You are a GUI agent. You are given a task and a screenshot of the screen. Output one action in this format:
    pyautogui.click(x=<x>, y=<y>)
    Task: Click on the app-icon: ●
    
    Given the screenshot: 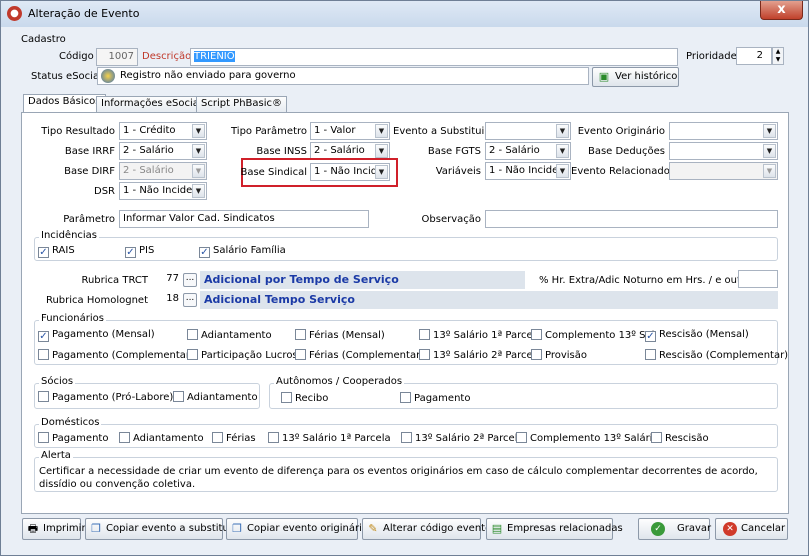 What is the action you would take?
    pyautogui.click(x=14, y=13)
    